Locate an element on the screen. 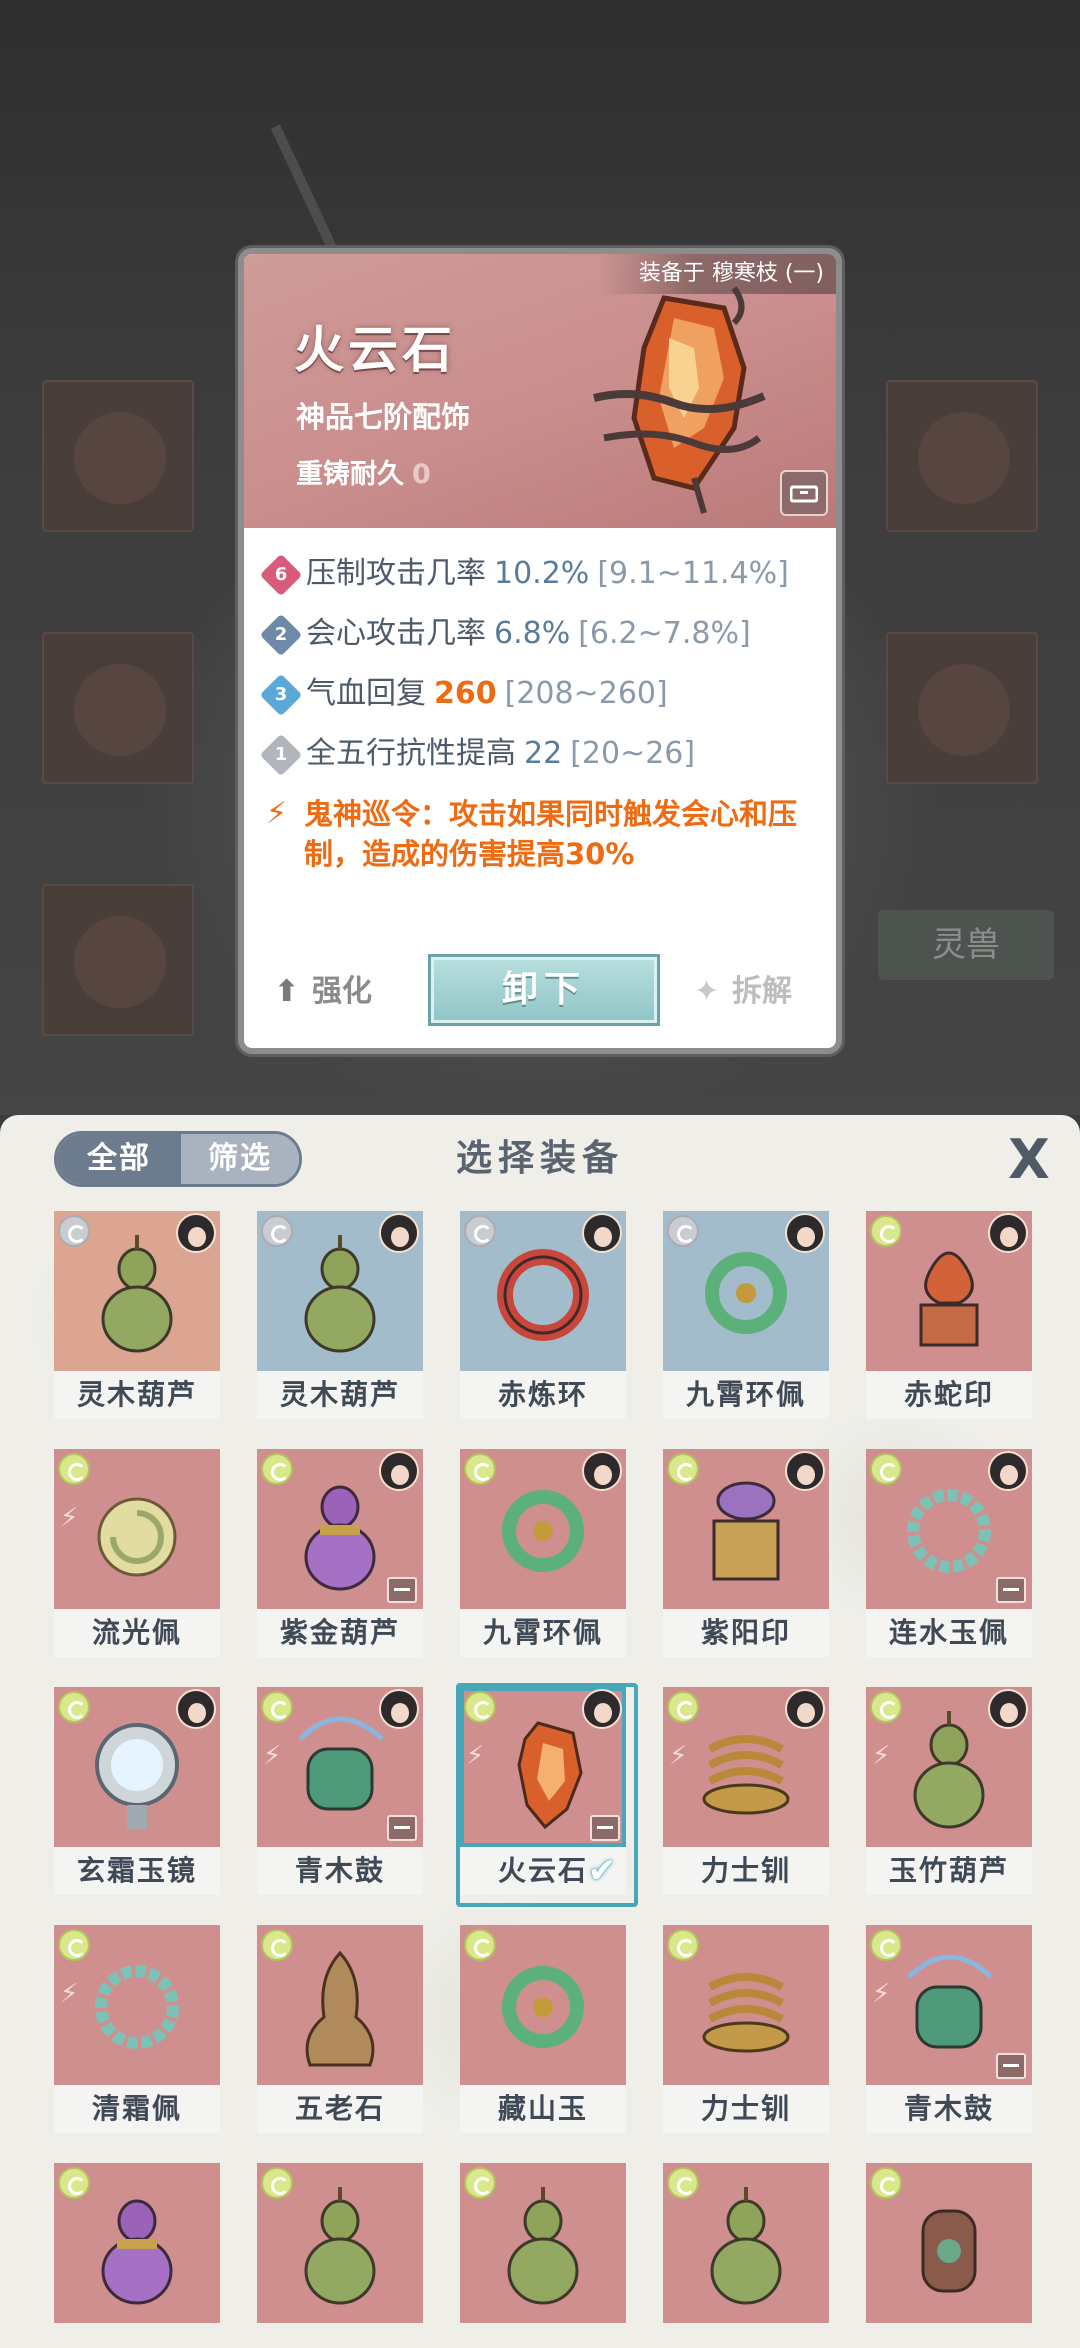 The image size is (1080, 2348). equipment-item: ⚡ 清霜佩 is located at coordinates (137, 2029).